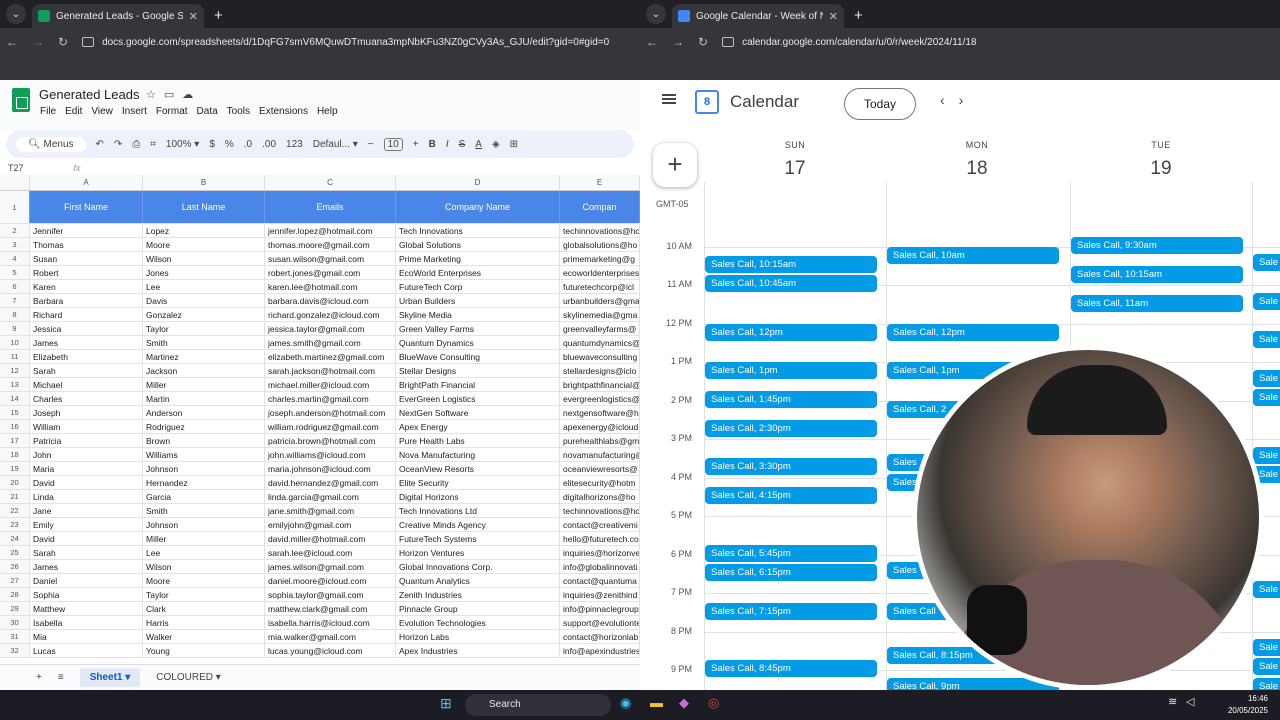 The height and width of the screenshot is (720, 1280). I want to click on table-cell: contact@creativemi, so click(600, 524).